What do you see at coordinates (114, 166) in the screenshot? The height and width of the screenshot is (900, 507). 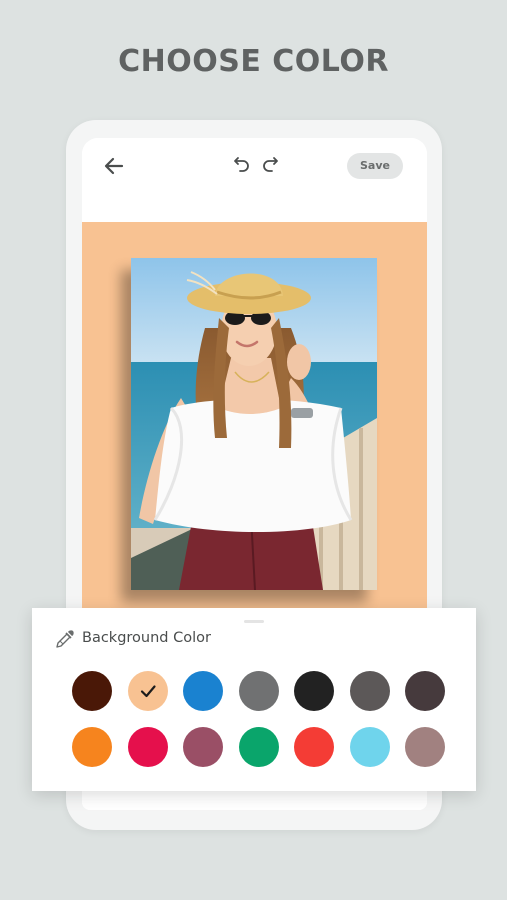 I see `arrow-left-icon` at bounding box center [114, 166].